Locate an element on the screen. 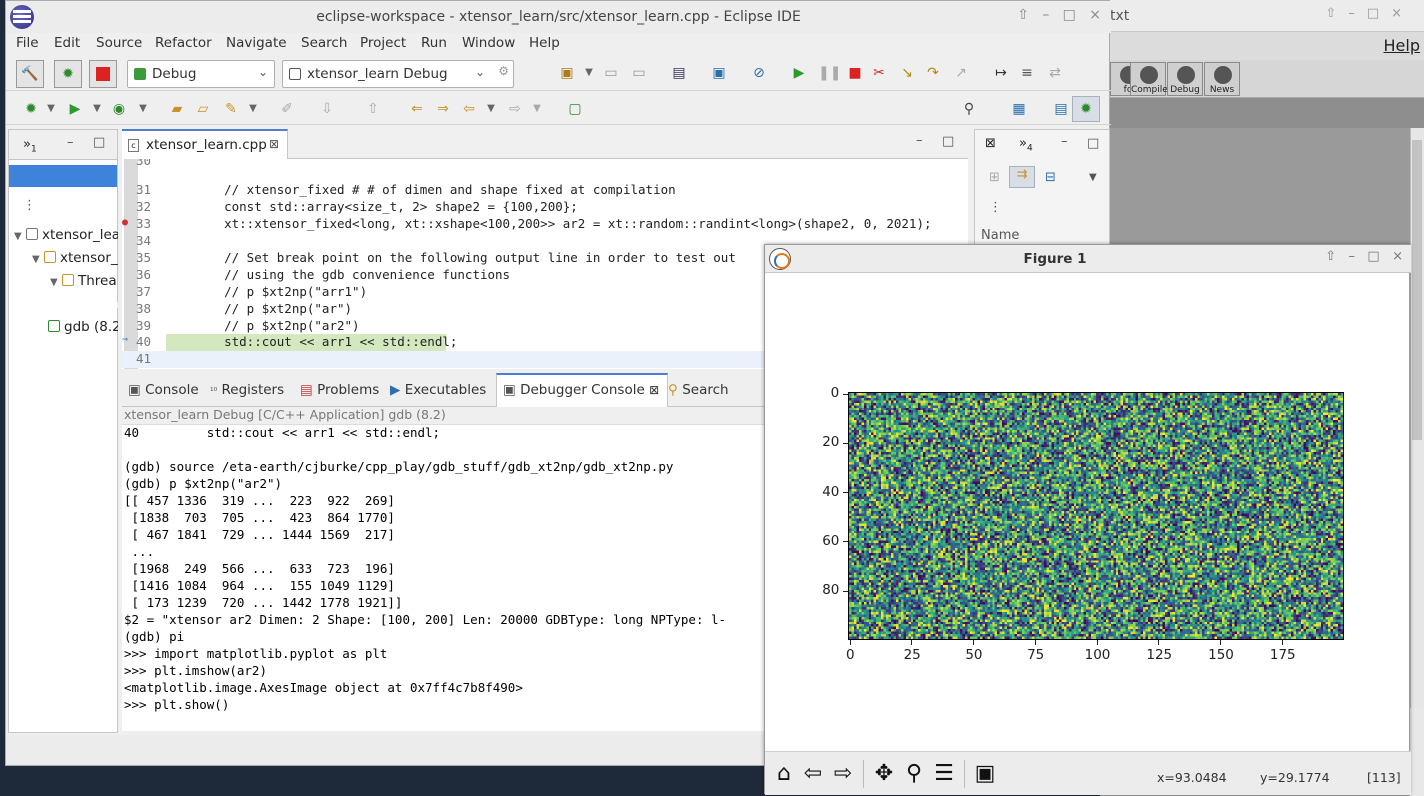  menu-help: Help is located at coordinates (544, 43).